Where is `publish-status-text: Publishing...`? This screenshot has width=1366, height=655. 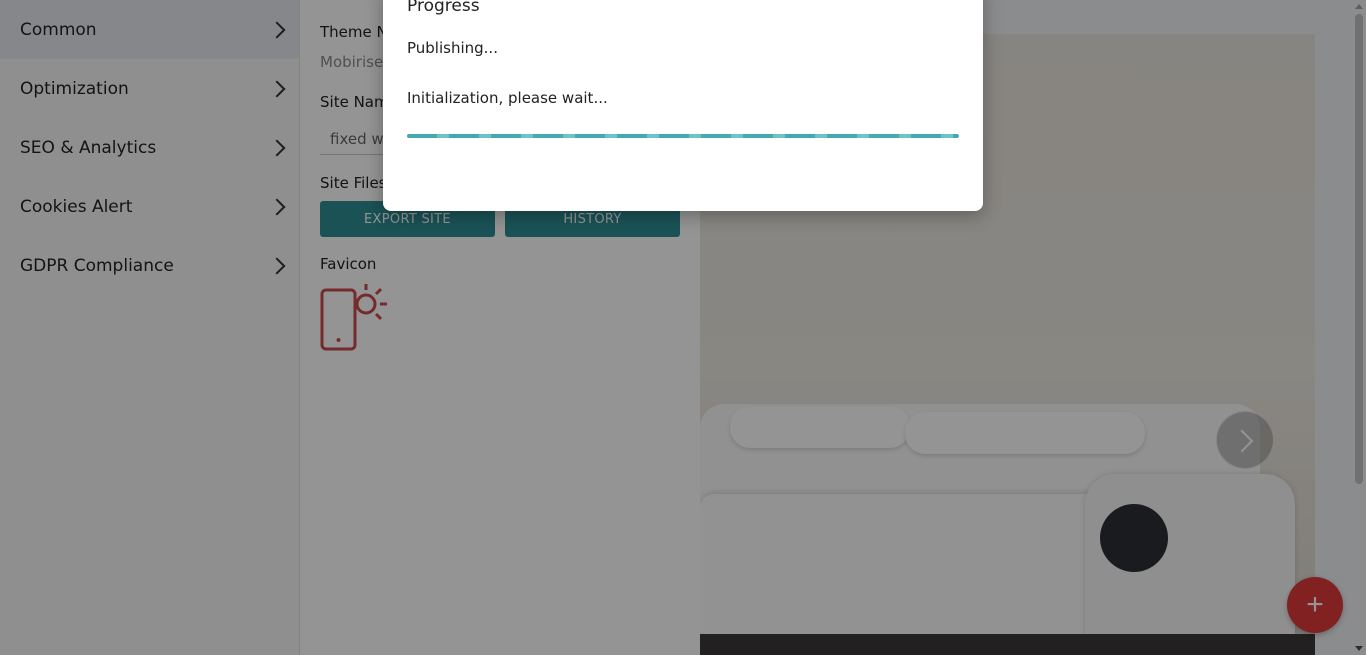
publish-status-text: Publishing... is located at coordinates (452, 48).